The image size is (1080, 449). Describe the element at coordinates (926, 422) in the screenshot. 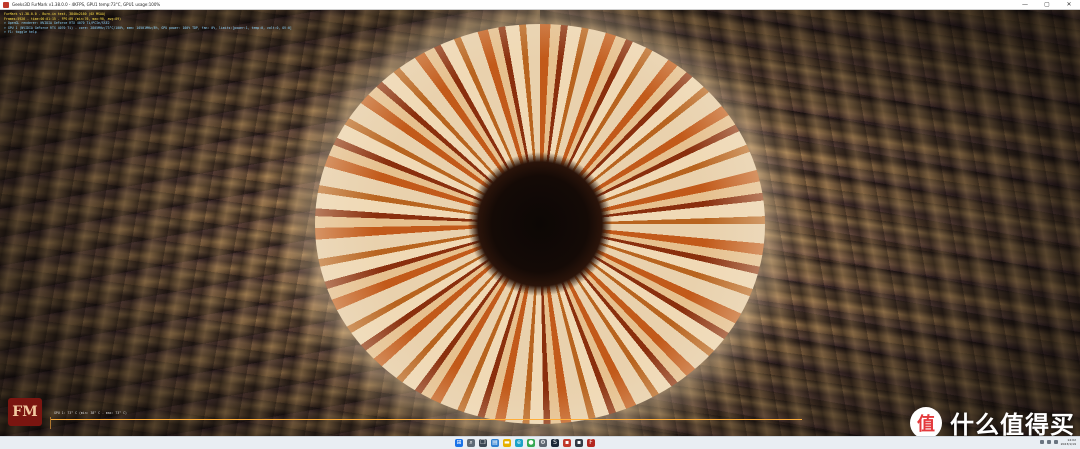

I see `smzdm-logo-icon: 值` at that location.